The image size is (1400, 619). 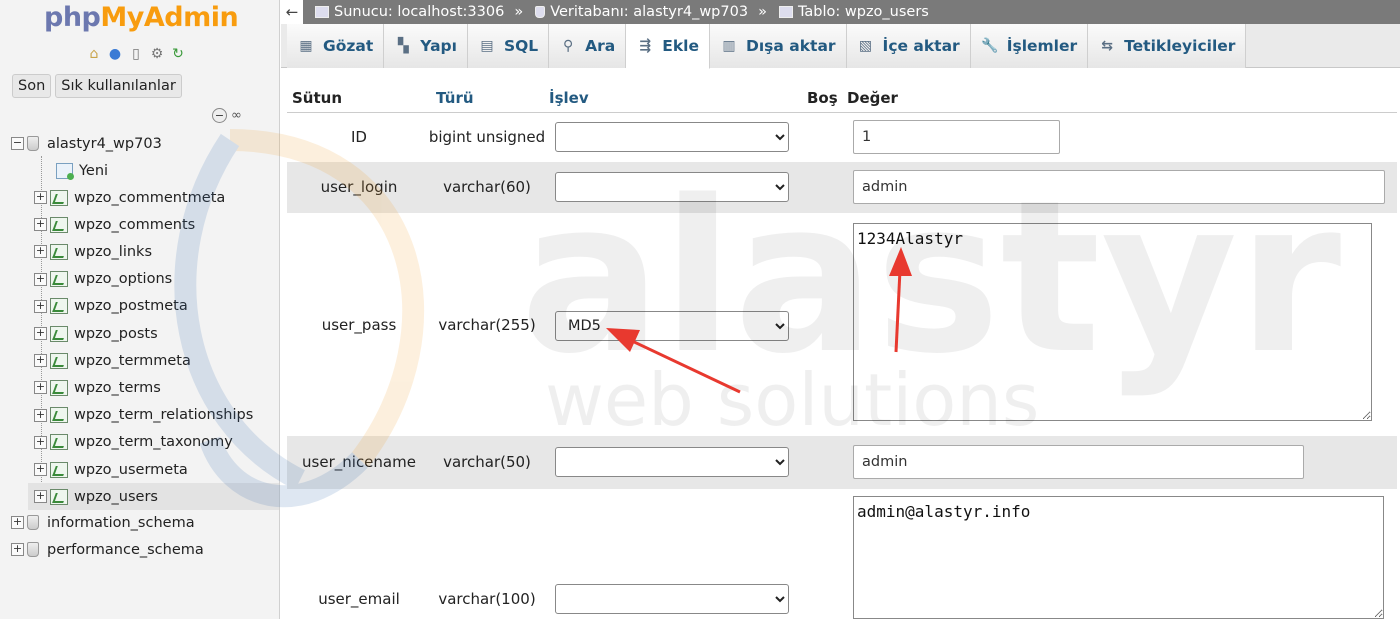 What do you see at coordinates (778, 46) in the screenshot?
I see `tab-export: ▥ Dışa aktar` at bounding box center [778, 46].